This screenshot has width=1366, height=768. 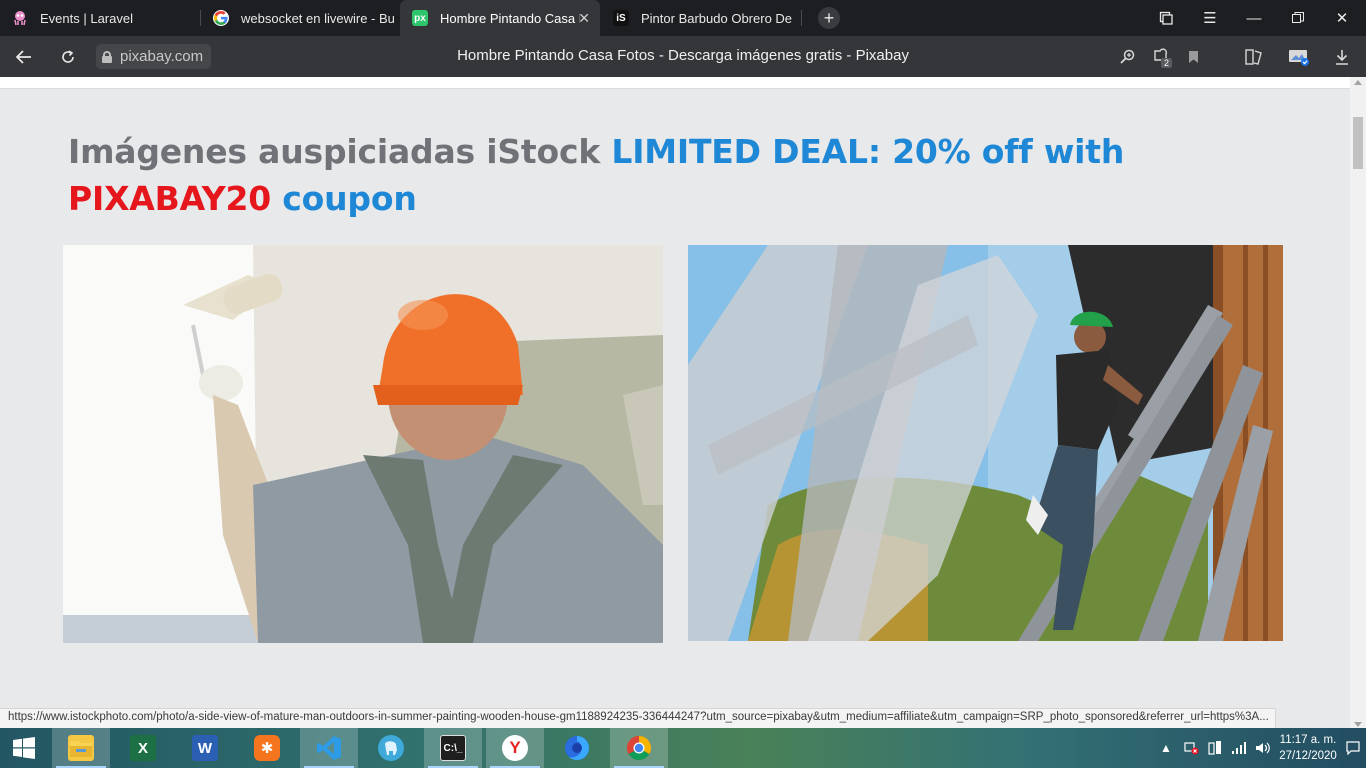 What do you see at coordinates (1342, 56) in the screenshot?
I see `download-icon` at bounding box center [1342, 56].